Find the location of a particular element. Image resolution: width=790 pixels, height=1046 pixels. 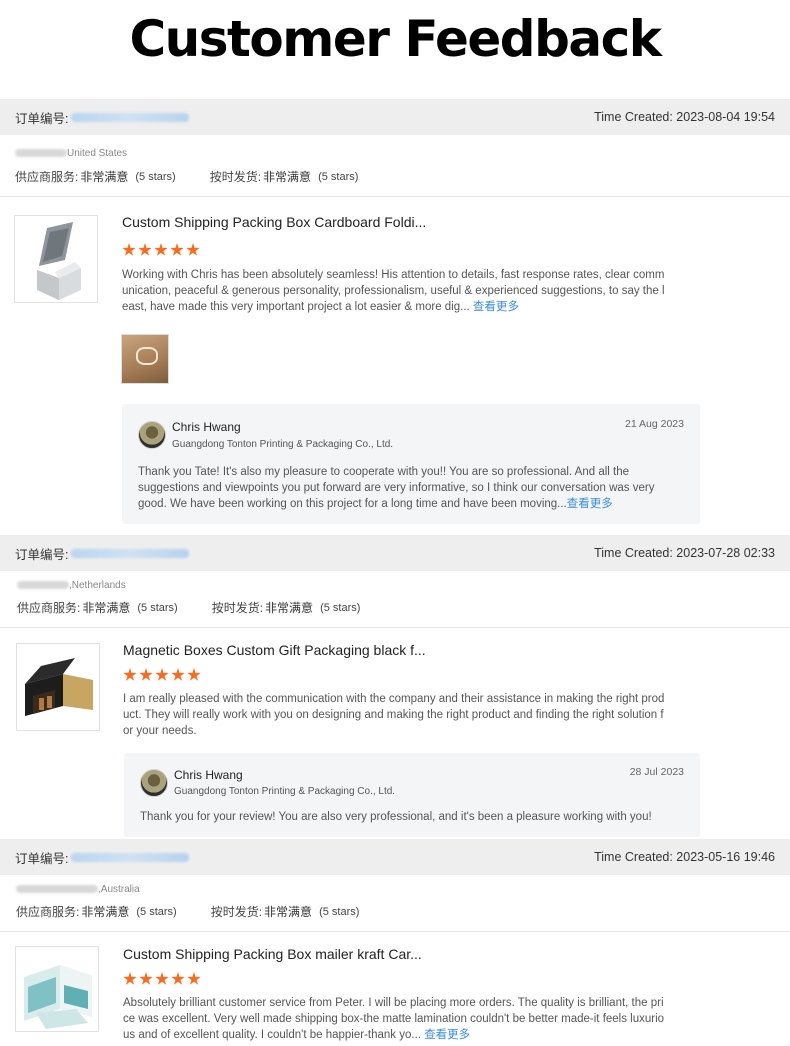

reply-date: 21 Aug 2023 is located at coordinates (654, 424).